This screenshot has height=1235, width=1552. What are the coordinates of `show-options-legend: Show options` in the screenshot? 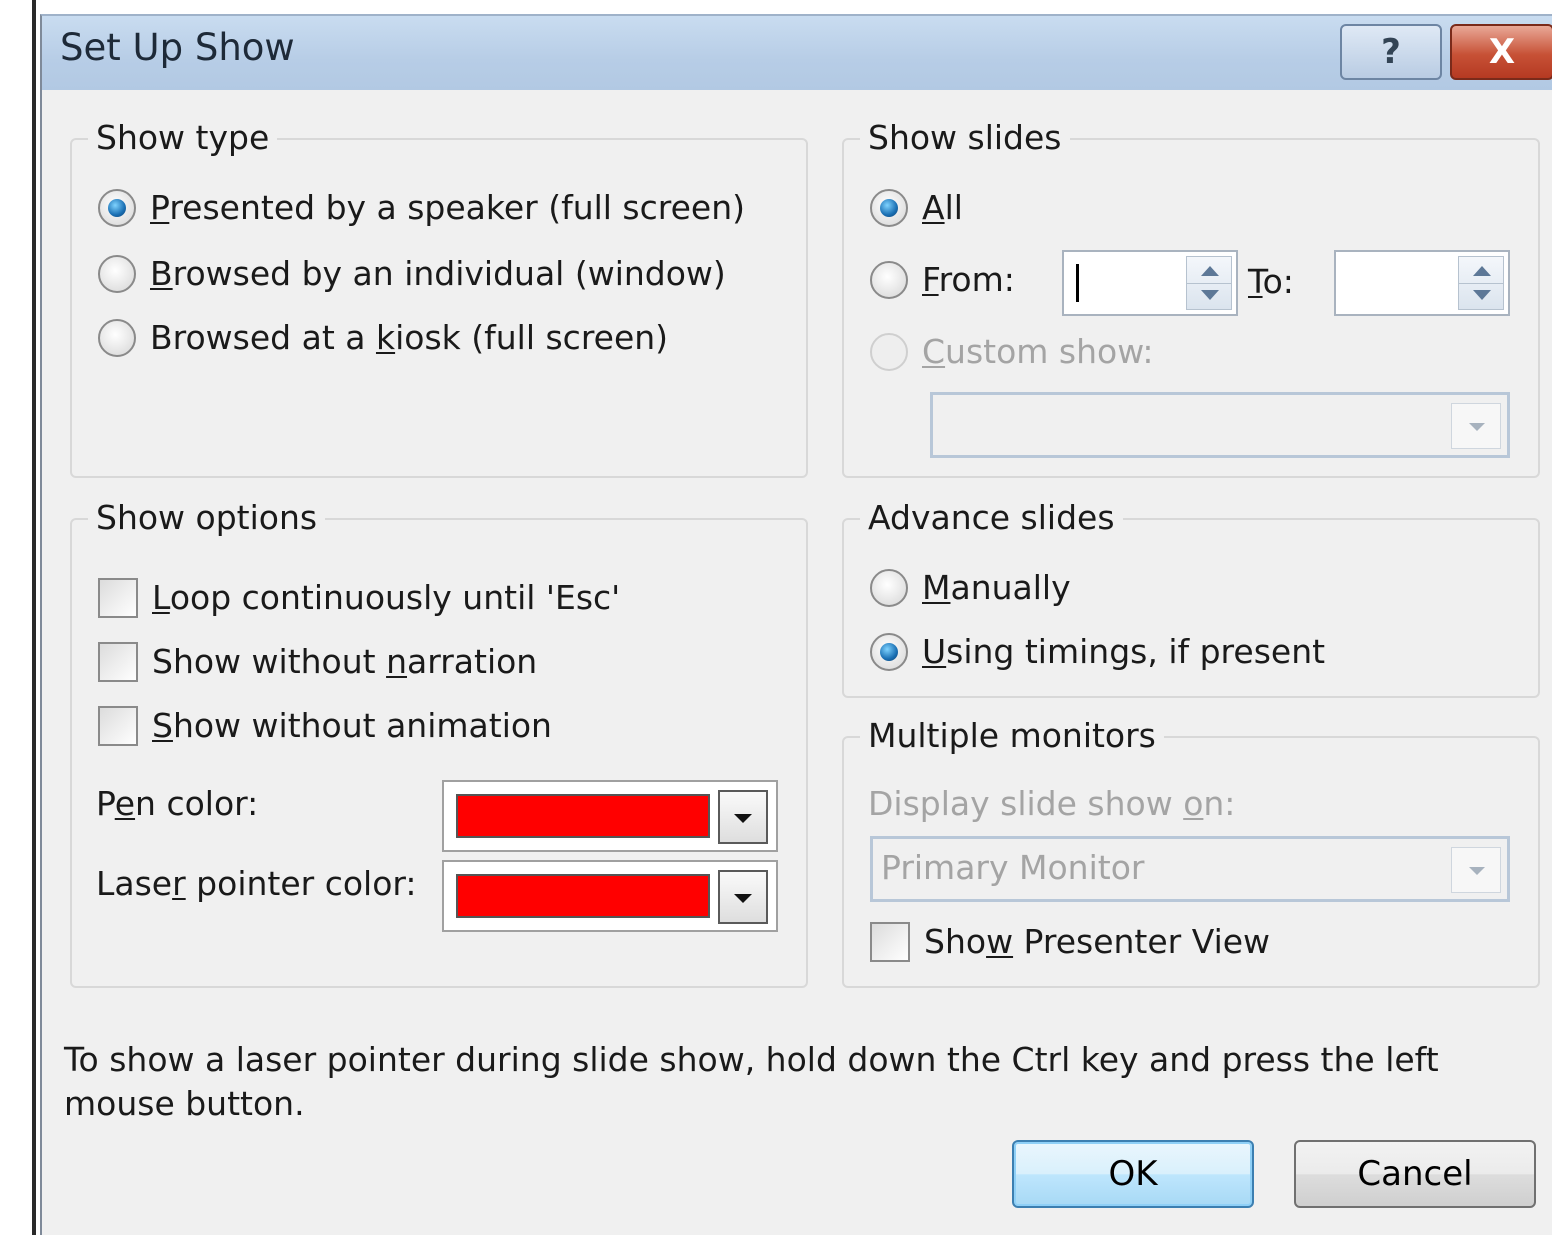 It's located at (207, 518).